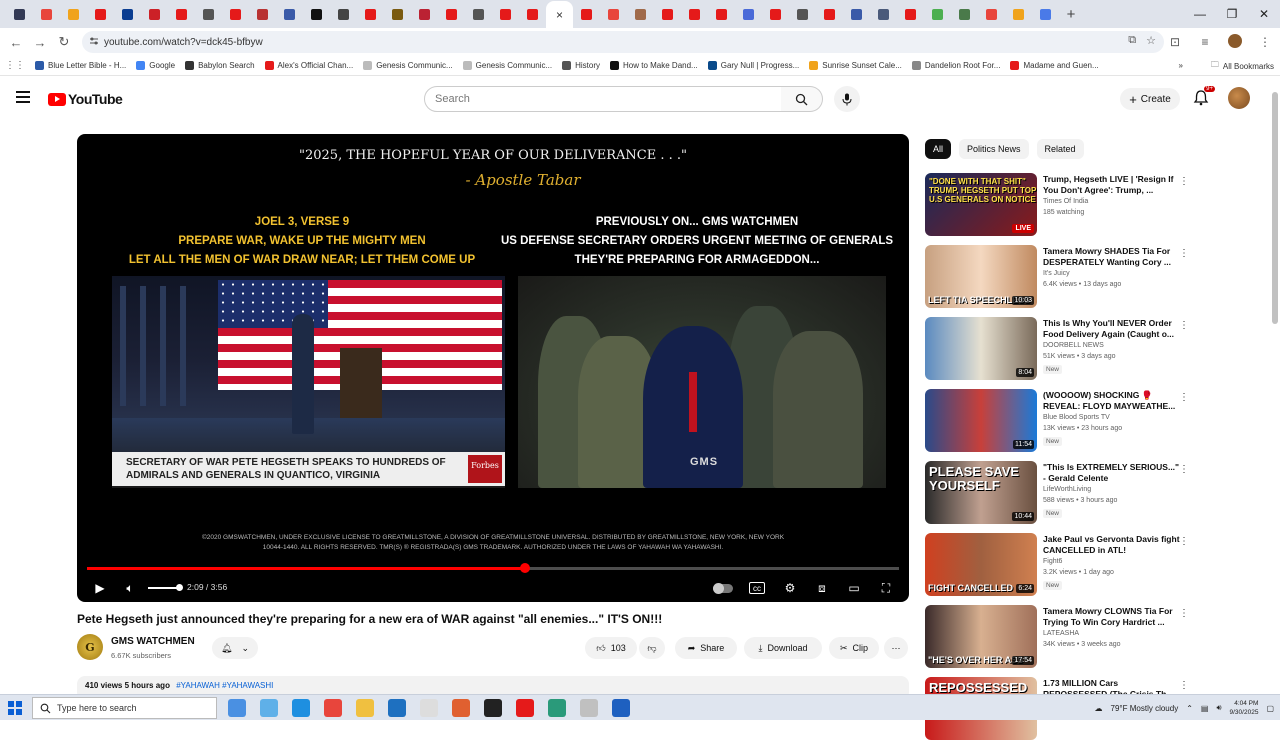 This screenshot has width=1280, height=741. Describe the element at coordinates (802, 99) in the screenshot. I see `search-button` at that location.